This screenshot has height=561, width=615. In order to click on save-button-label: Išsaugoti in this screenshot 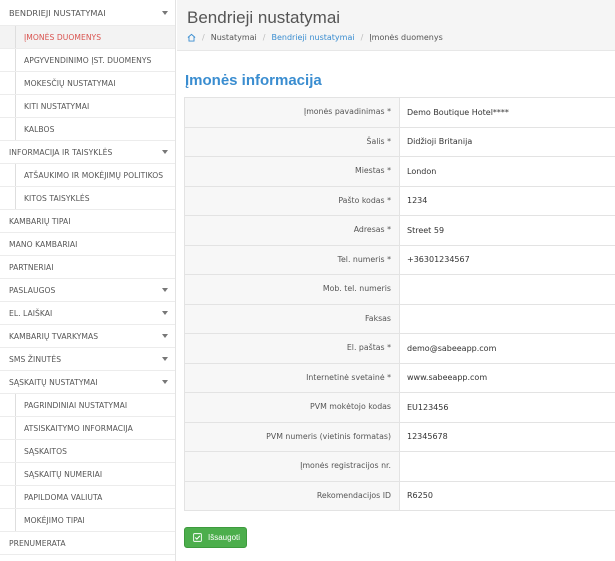, I will do `click(224, 537)`.